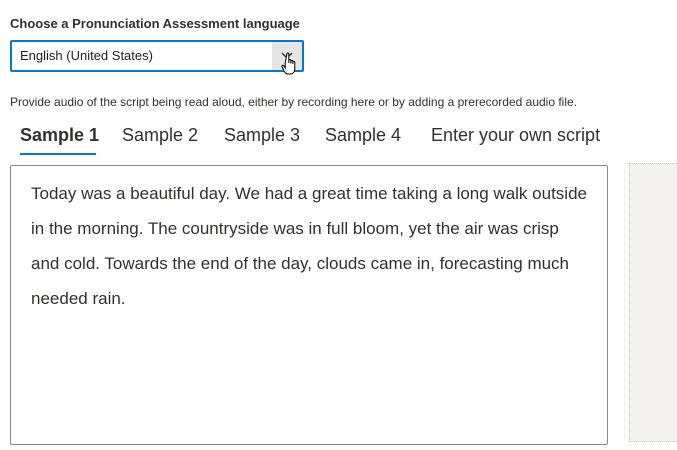  Describe the element at coordinates (157, 56) in the screenshot. I see `language-dropdown: English (United States)` at that location.